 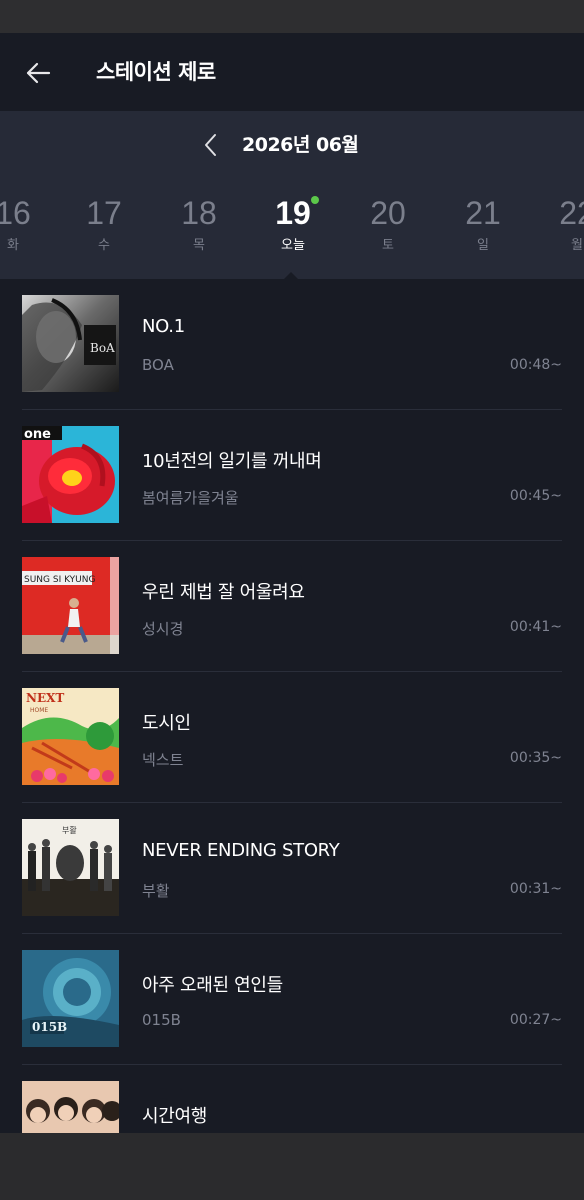 I want to click on song-title: 아주 오래된 연인들, so click(x=212, y=985).